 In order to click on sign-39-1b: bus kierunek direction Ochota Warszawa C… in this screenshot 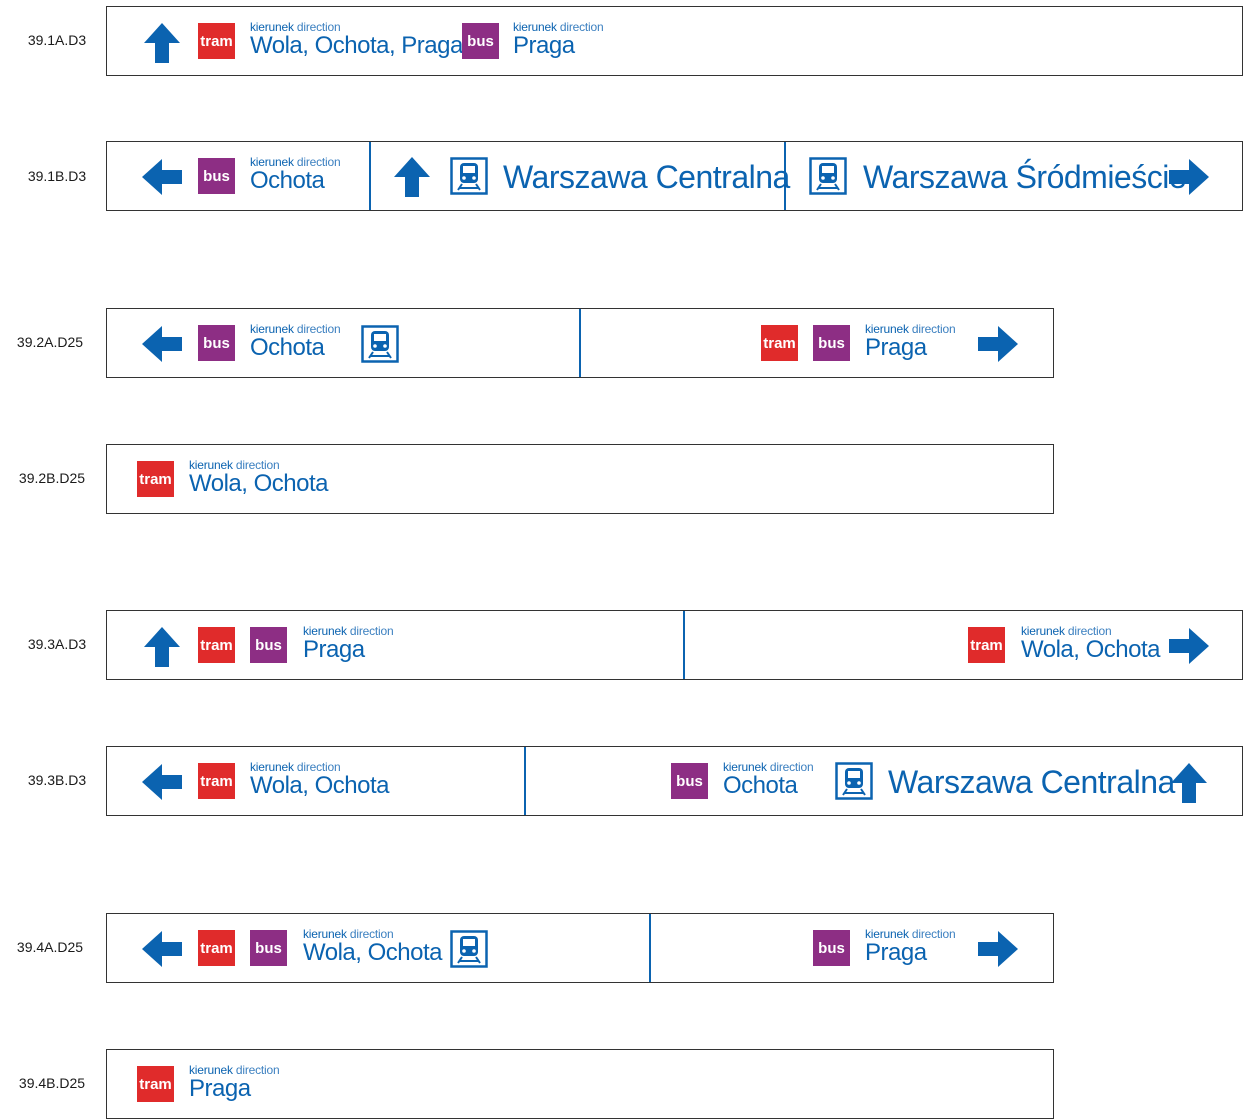, I will do `click(674, 176)`.